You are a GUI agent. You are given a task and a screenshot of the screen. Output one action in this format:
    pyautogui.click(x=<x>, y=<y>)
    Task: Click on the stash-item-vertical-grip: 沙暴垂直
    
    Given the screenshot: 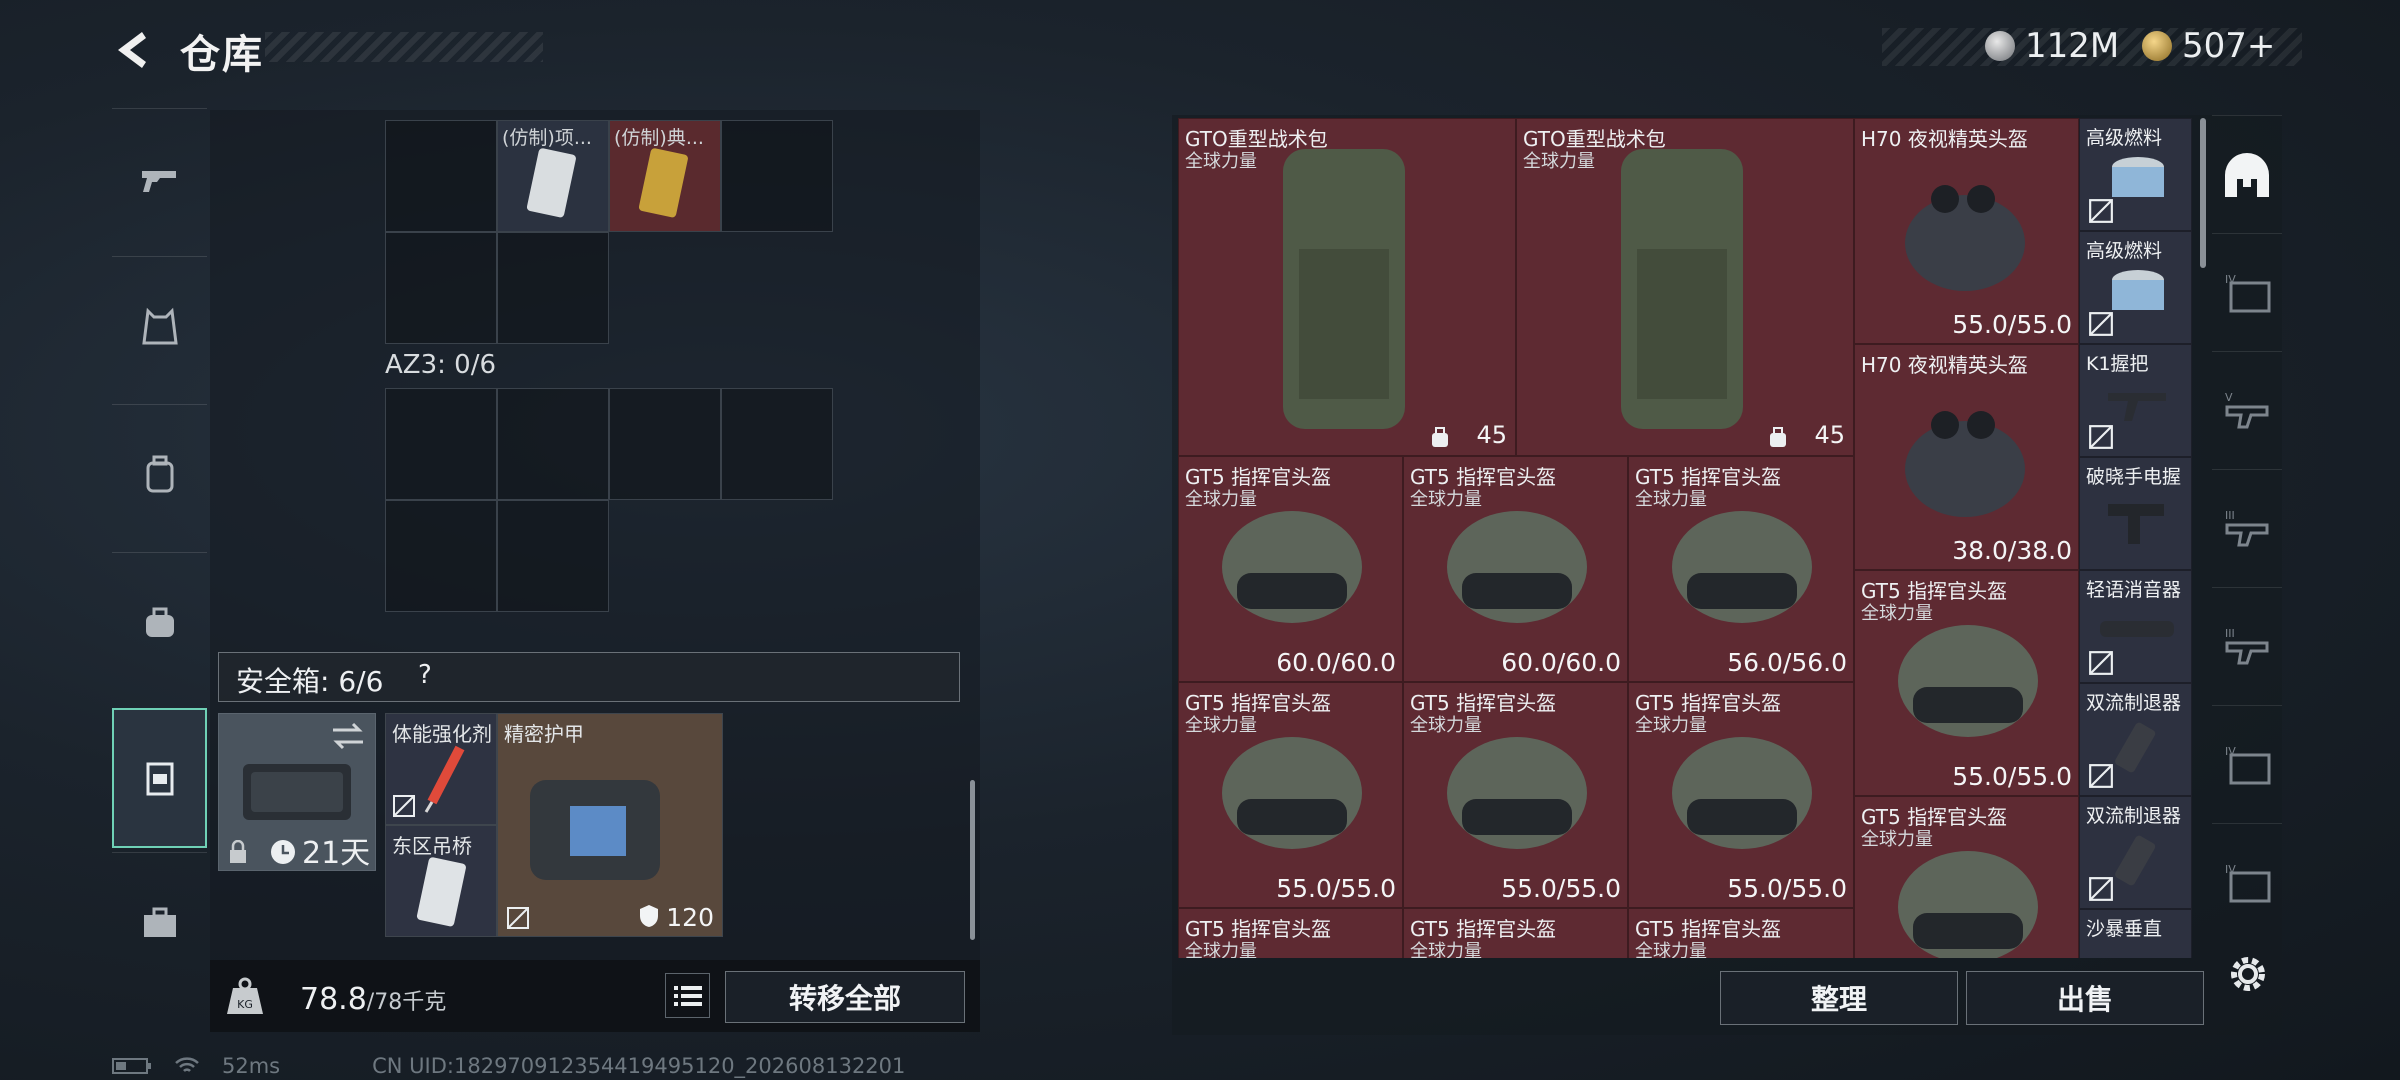 What is the action you would take?
    pyautogui.click(x=2135, y=933)
    